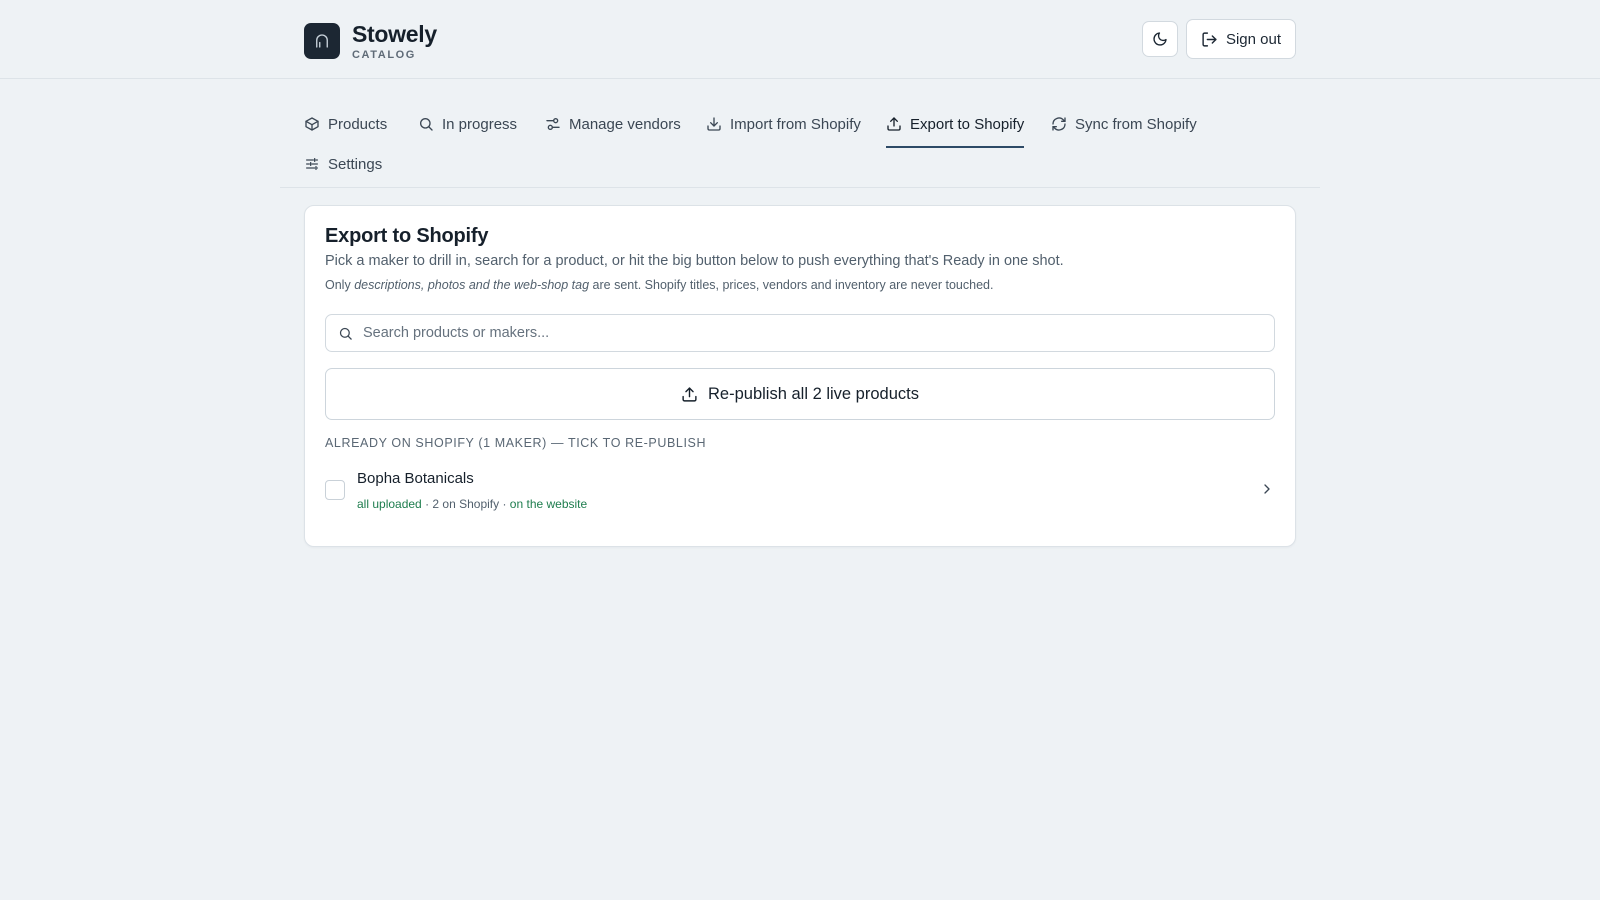  Describe the element at coordinates (358, 124) in the screenshot. I see `tab-label: Products` at that location.